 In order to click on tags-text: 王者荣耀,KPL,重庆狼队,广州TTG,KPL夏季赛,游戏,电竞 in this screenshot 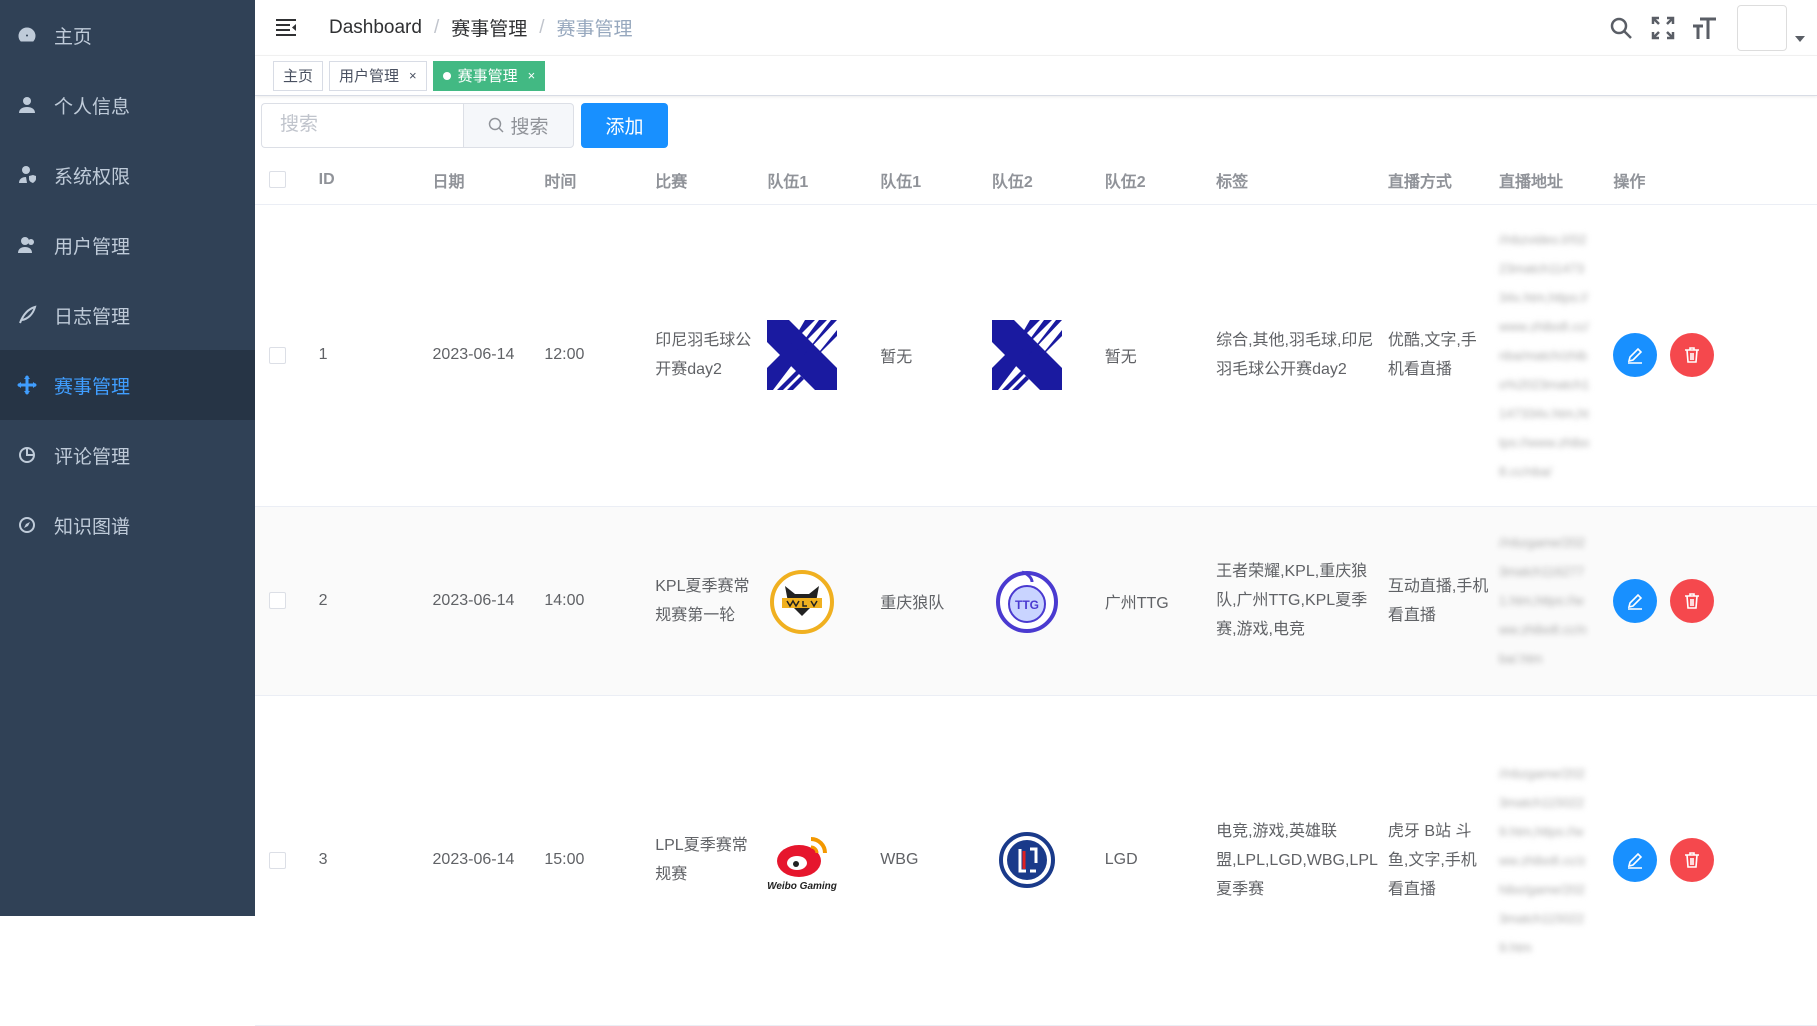, I will do `click(1292, 600)`.